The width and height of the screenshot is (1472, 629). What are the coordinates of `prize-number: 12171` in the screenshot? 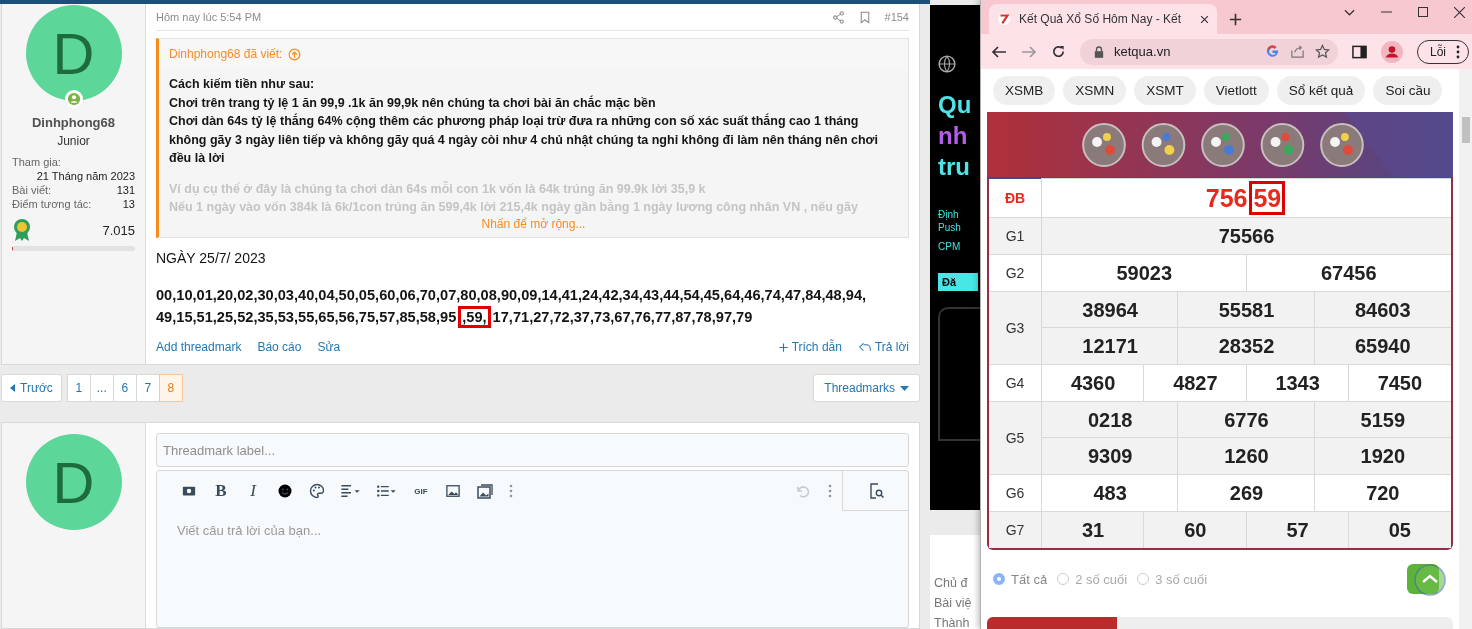 It's located at (1110, 345).